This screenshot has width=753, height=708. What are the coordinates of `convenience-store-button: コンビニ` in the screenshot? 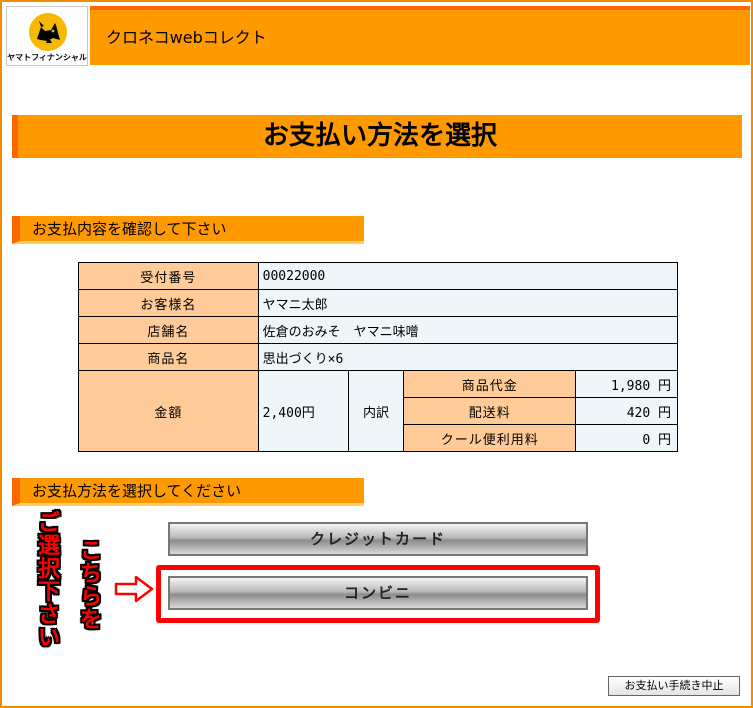 It's located at (378, 593).